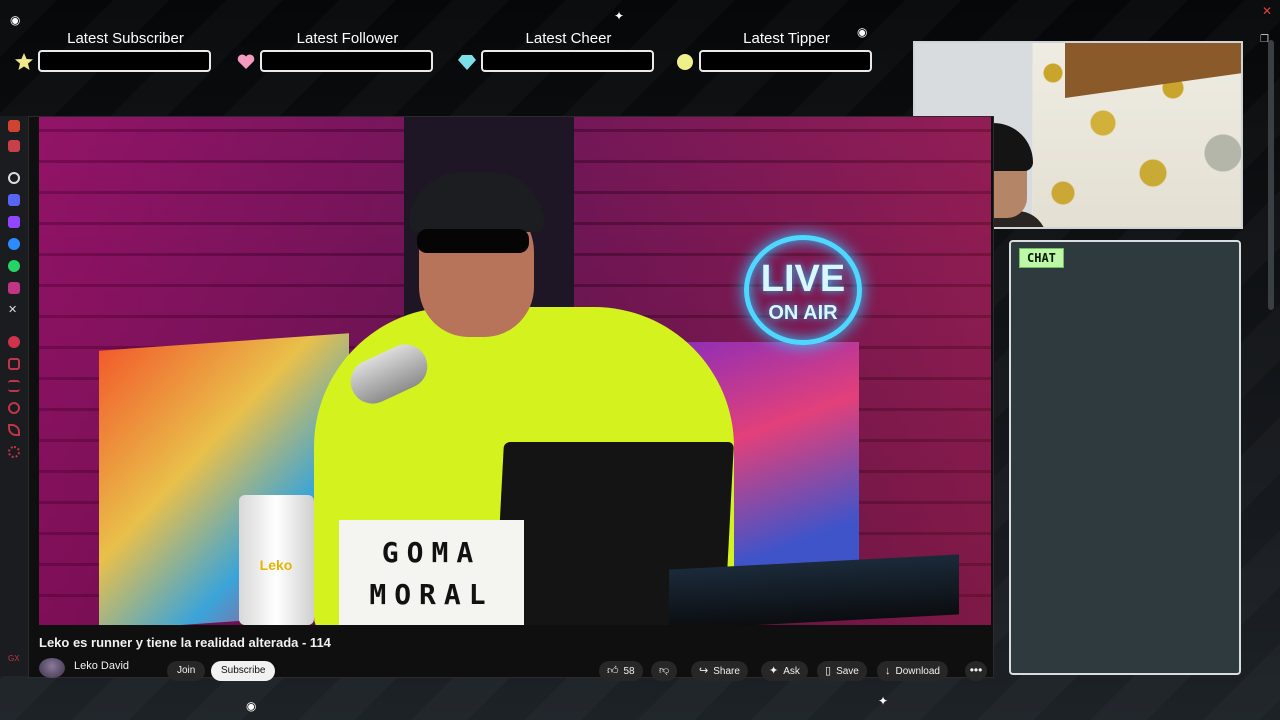 Image resolution: width=1280 pixels, height=720 pixels. Describe the element at coordinates (14, 200) in the screenshot. I see `discord-icon` at that location.